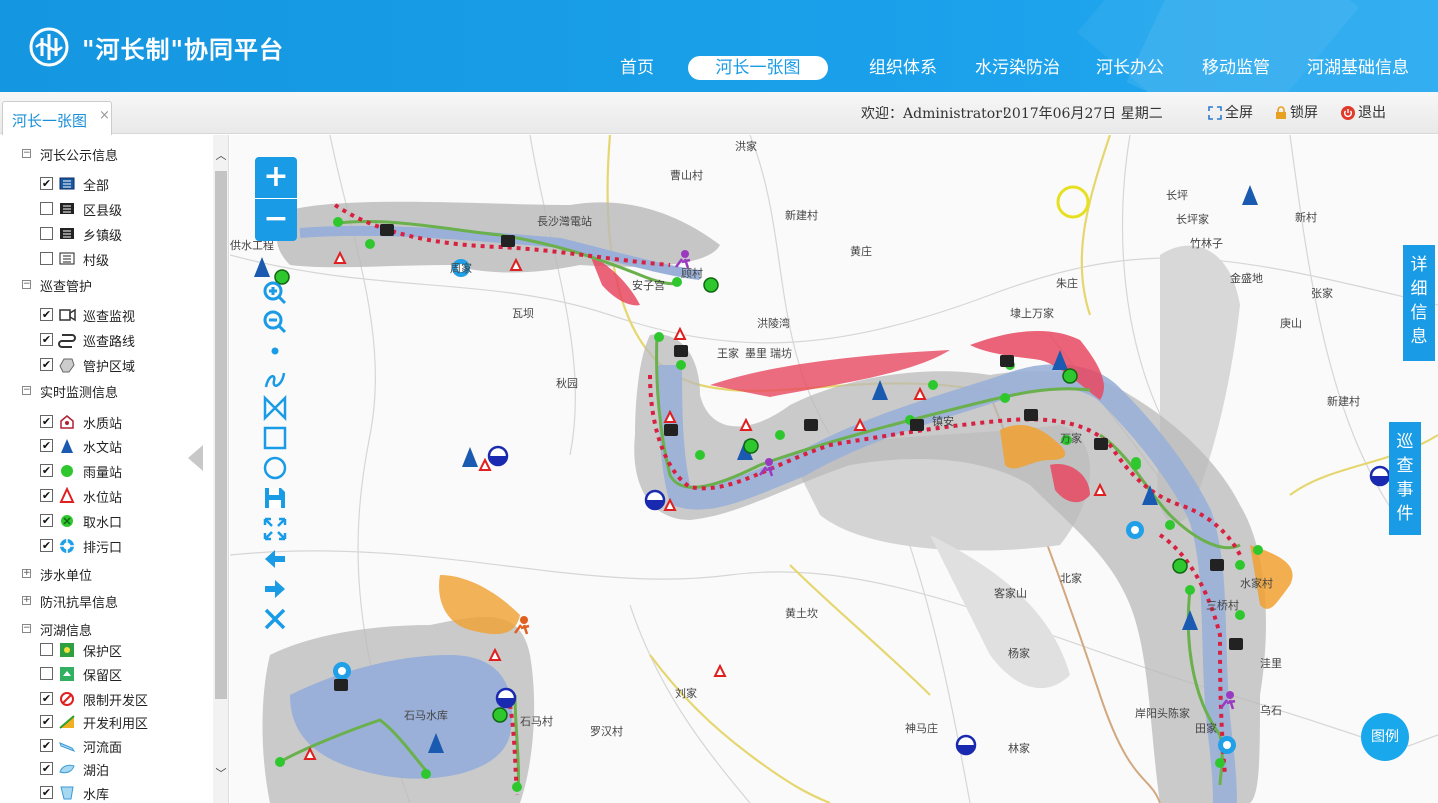 This screenshot has height=803, width=1438. Describe the element at coordinates (426, 715) in the screenshot. I see `place-label: 石马水库` at that location.